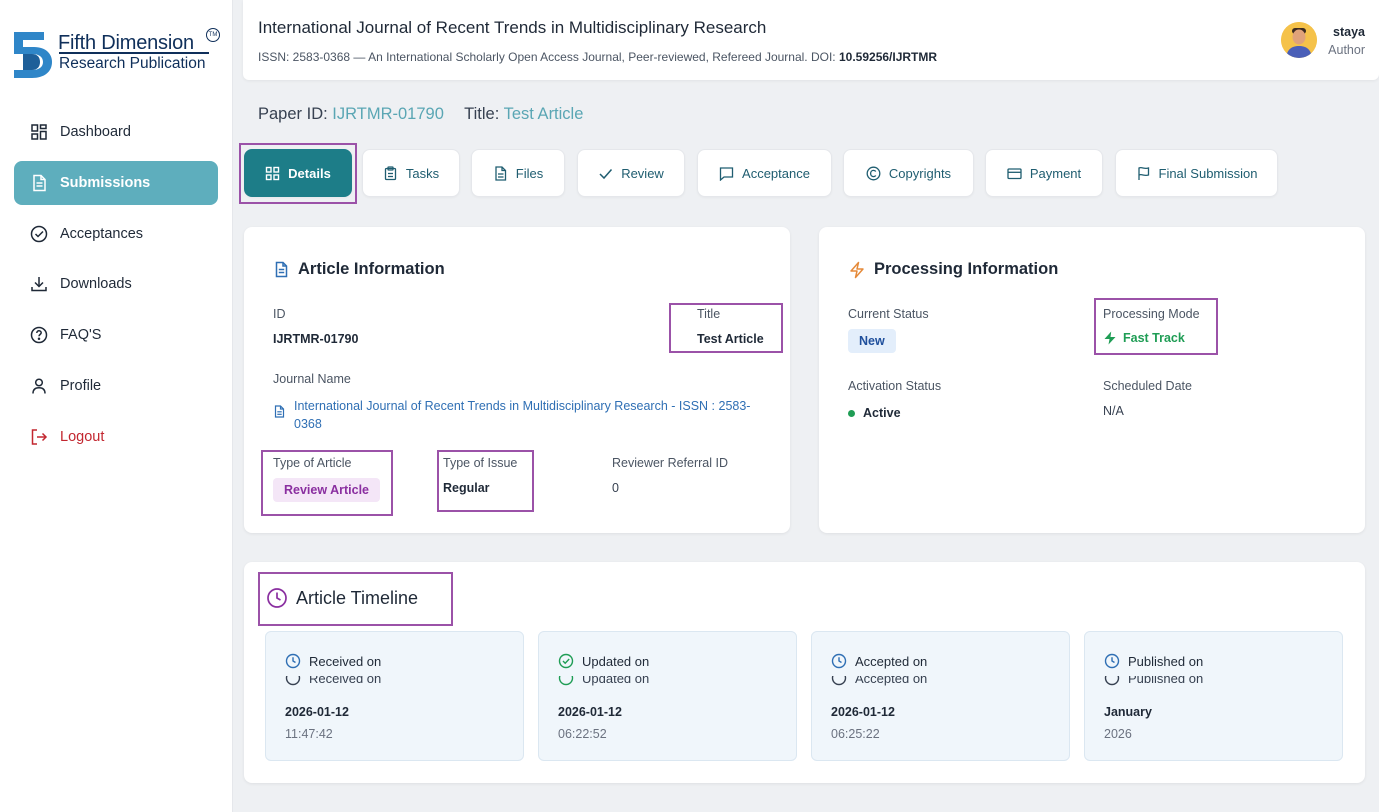  Describe the element at coordinates (1346, 50) in the screenshot. I see `user-role: Author` at that location.